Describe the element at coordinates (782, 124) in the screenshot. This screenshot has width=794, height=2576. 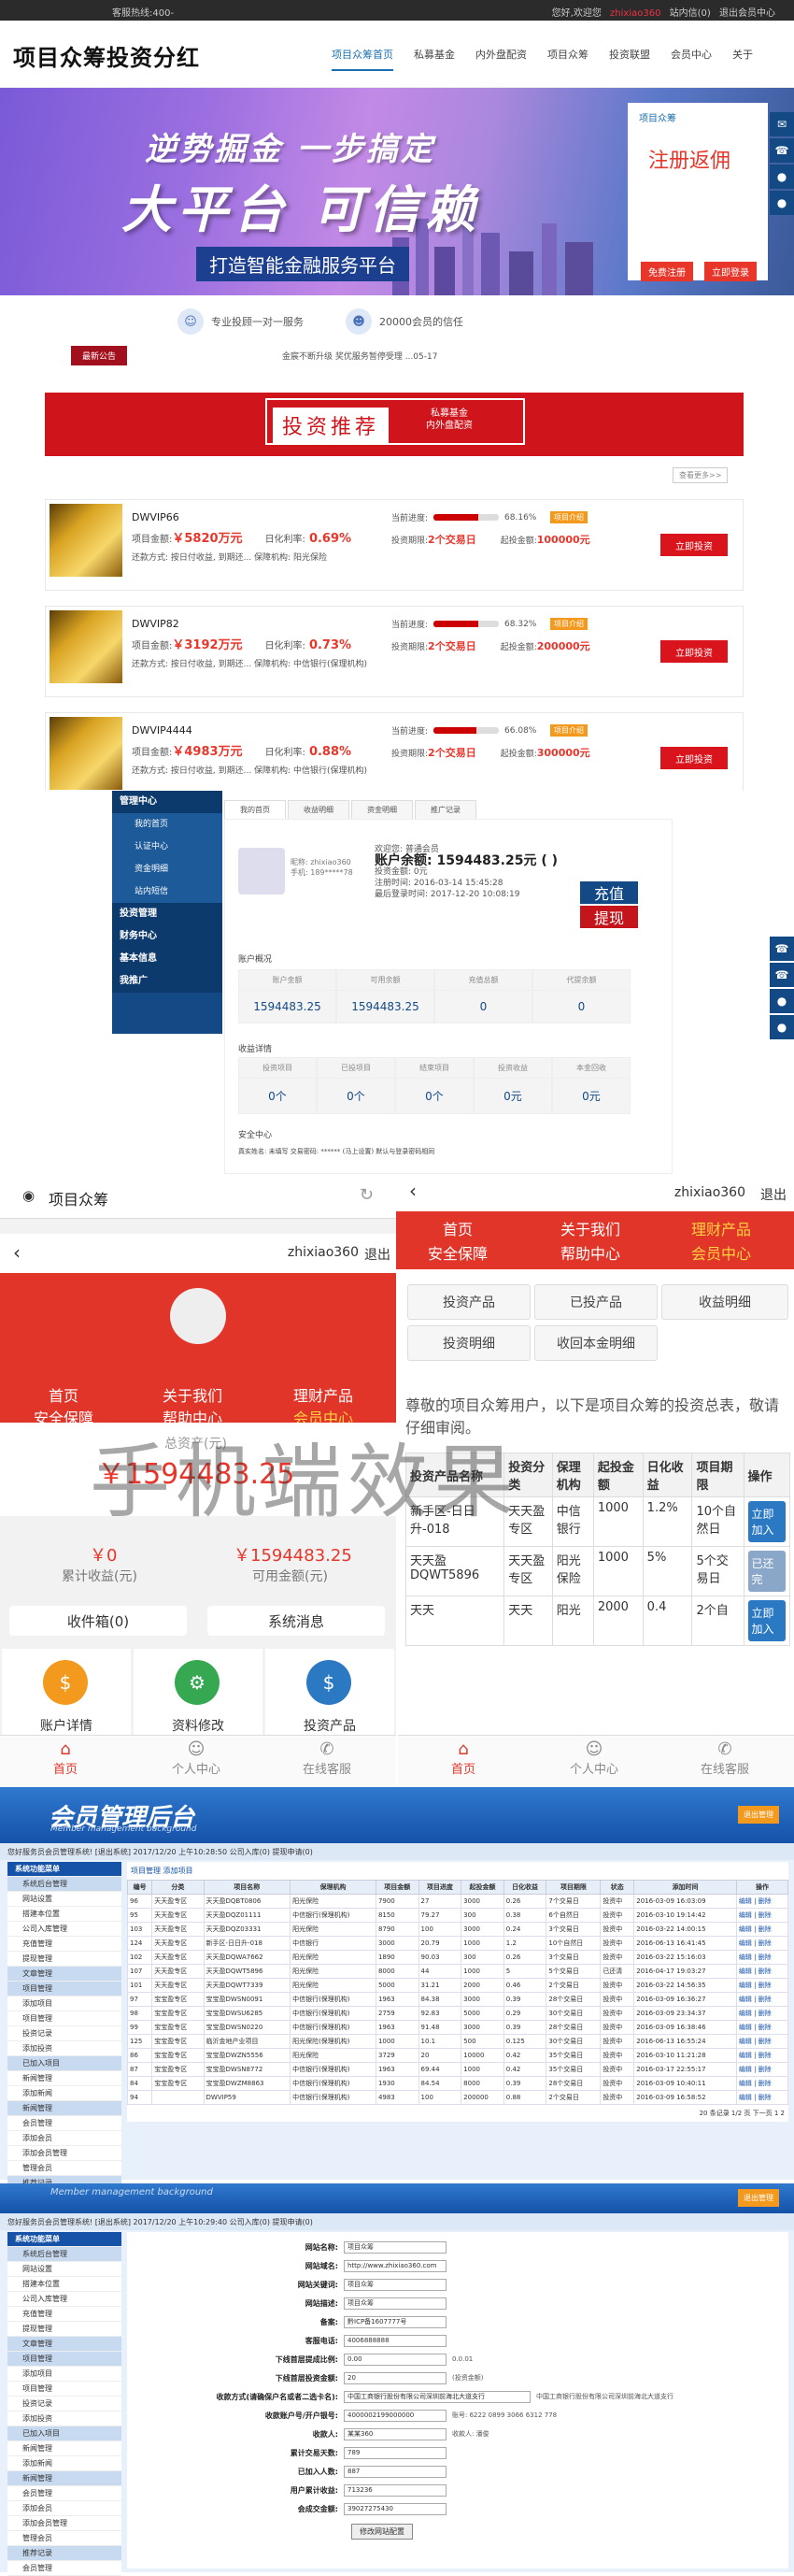
I see `qq-icon: ✉` at that location.